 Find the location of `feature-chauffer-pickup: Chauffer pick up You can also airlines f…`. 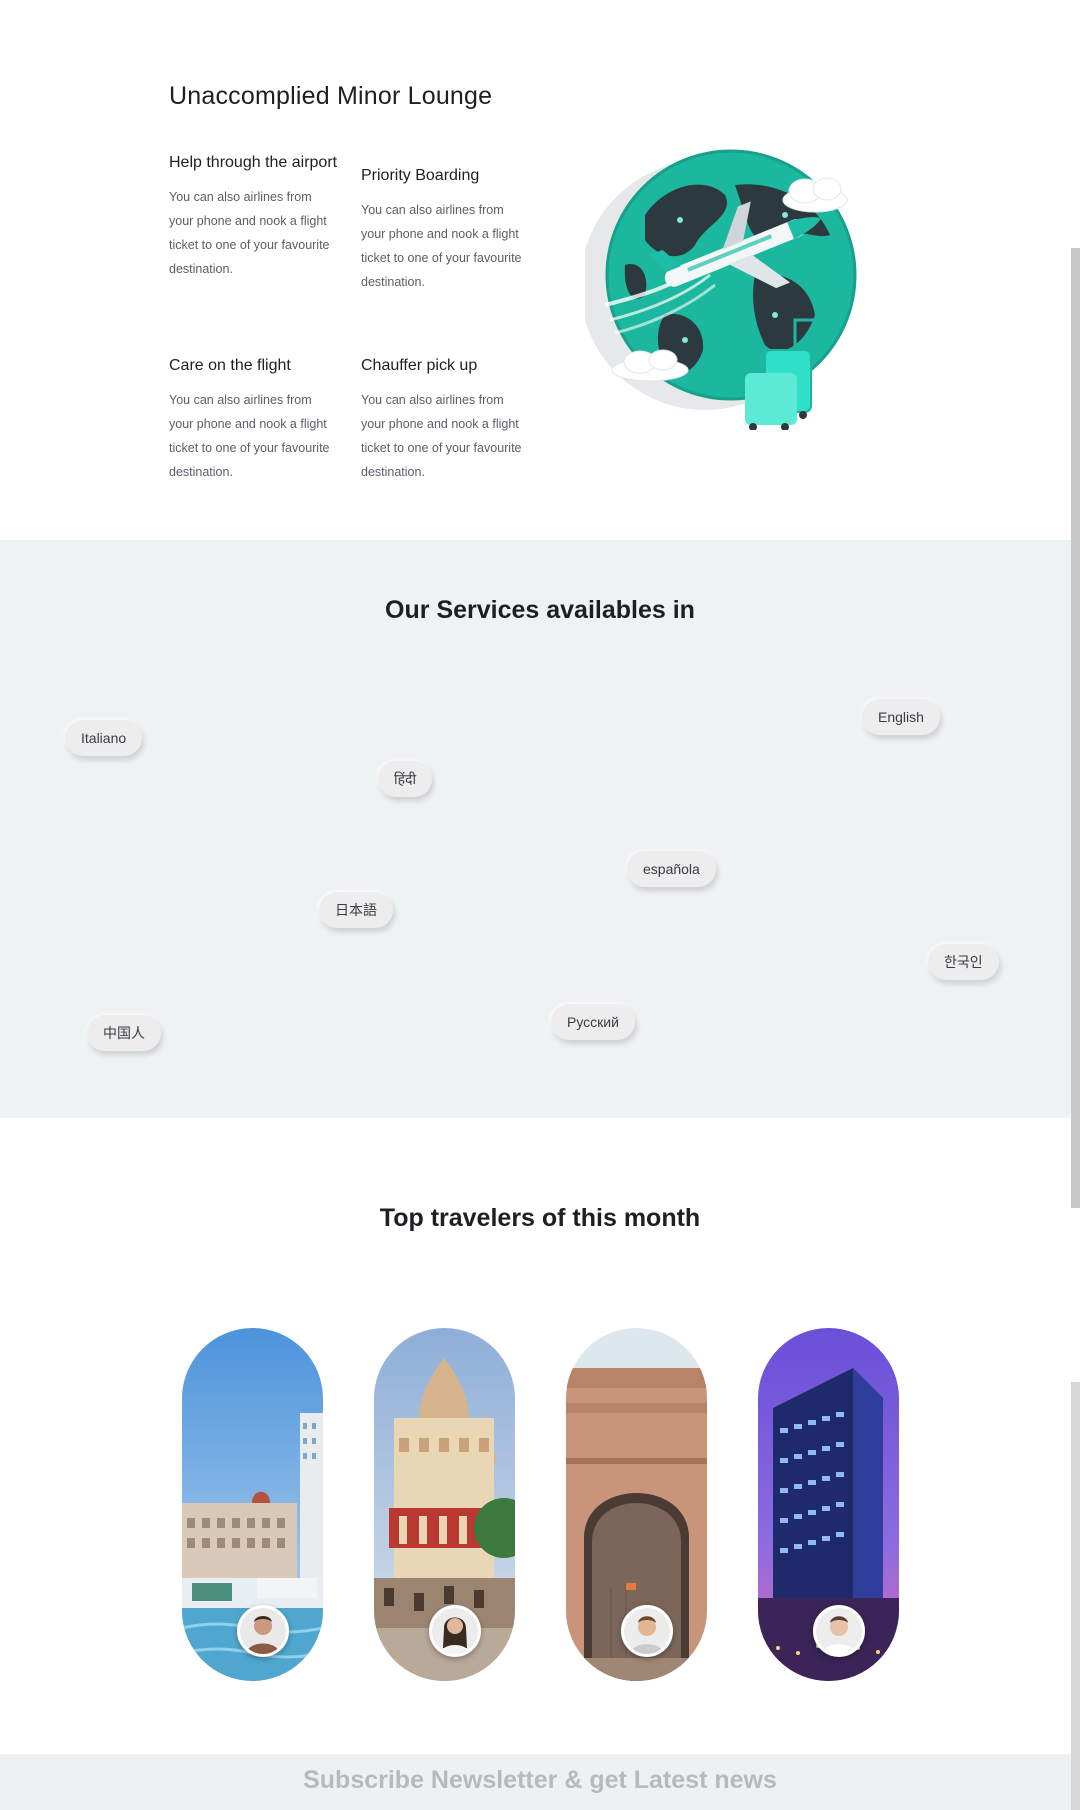

feature-chauffer-pickup: Chauffer pick up You can also airlines f… is located at coordinates (446, 418).